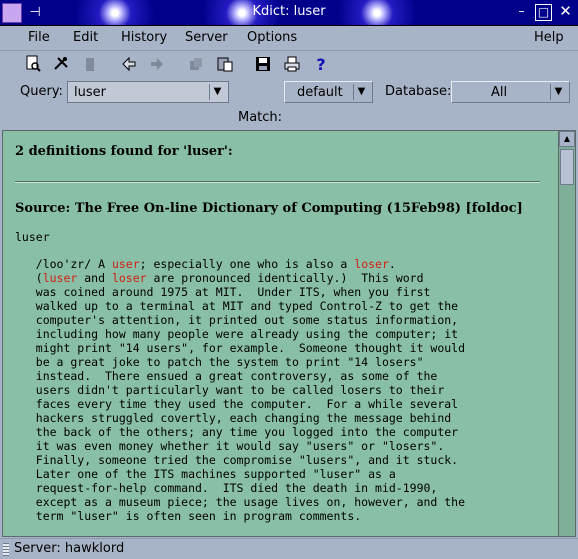 Image resolution: width=578 pixels, height=559 pixels. What do you see at coordinates (566, 333) in the screenshot?
I see `vertical-scrollbar: ▲` at bounding box center [566, 333].